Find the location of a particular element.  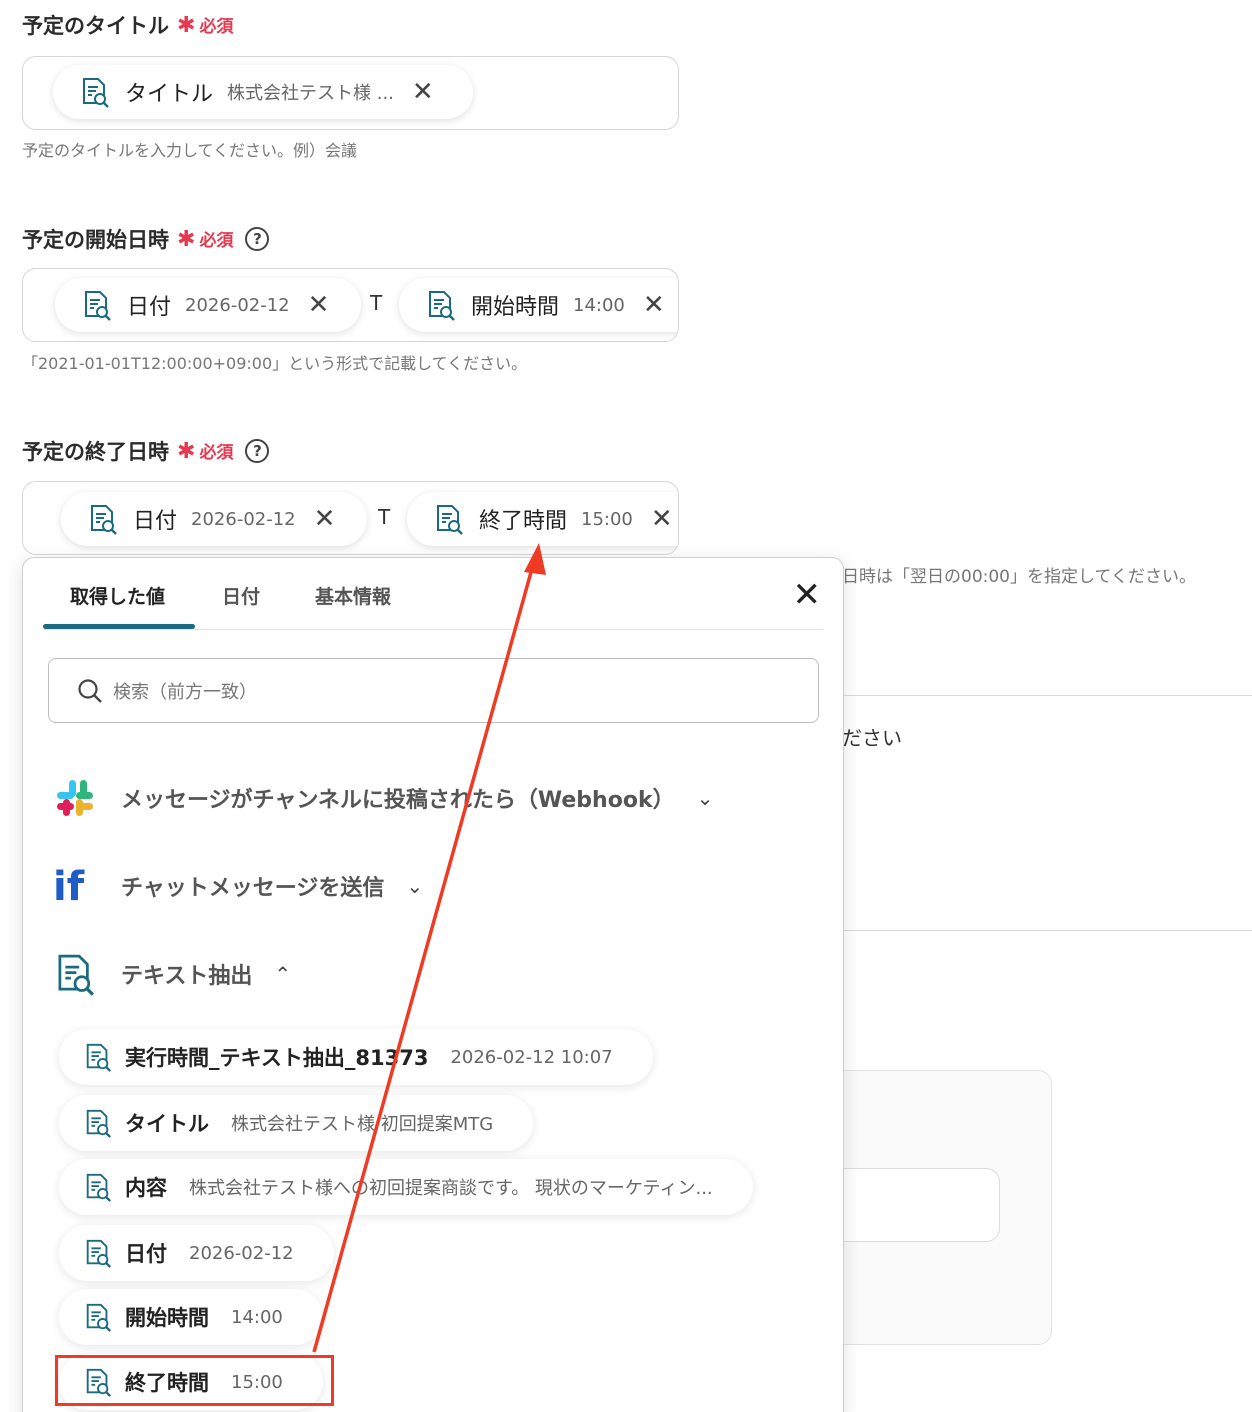

highlight-box is located at coordinates (194, 1380).